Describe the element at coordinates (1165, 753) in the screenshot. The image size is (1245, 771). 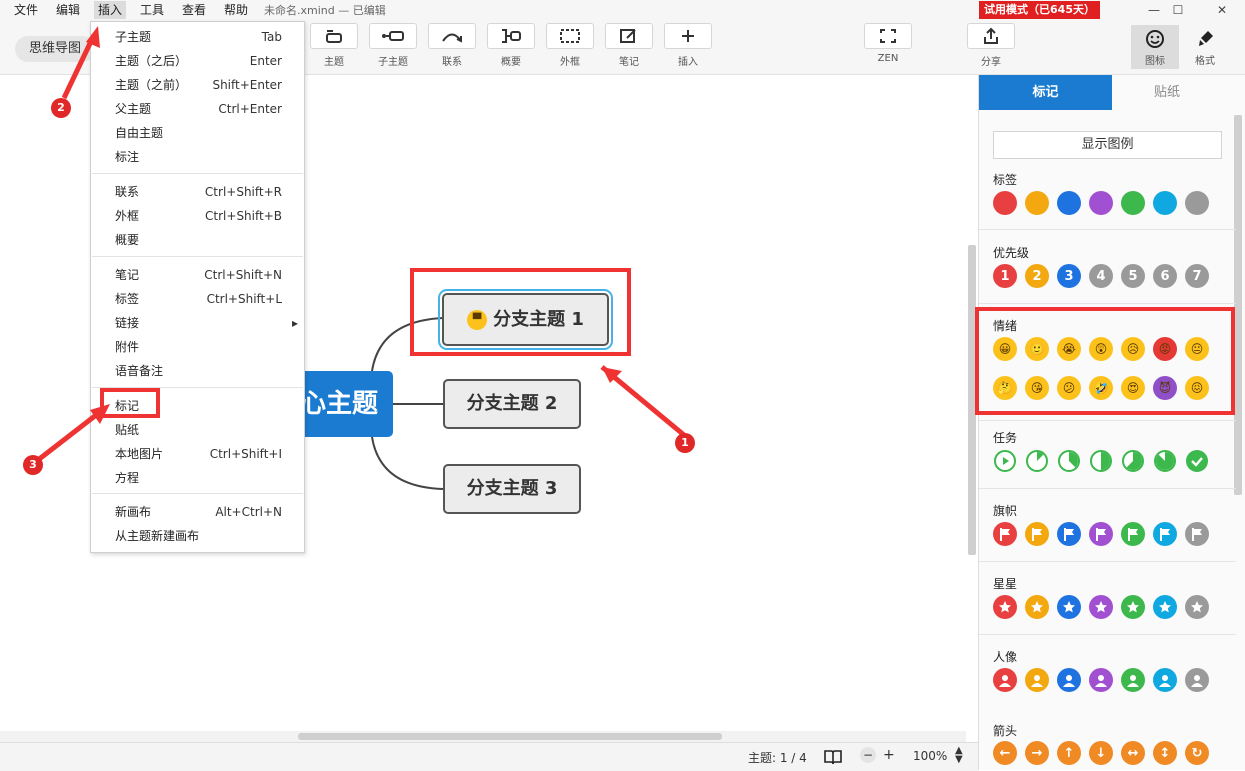
I see `arrow-icon: ↕` at that location.